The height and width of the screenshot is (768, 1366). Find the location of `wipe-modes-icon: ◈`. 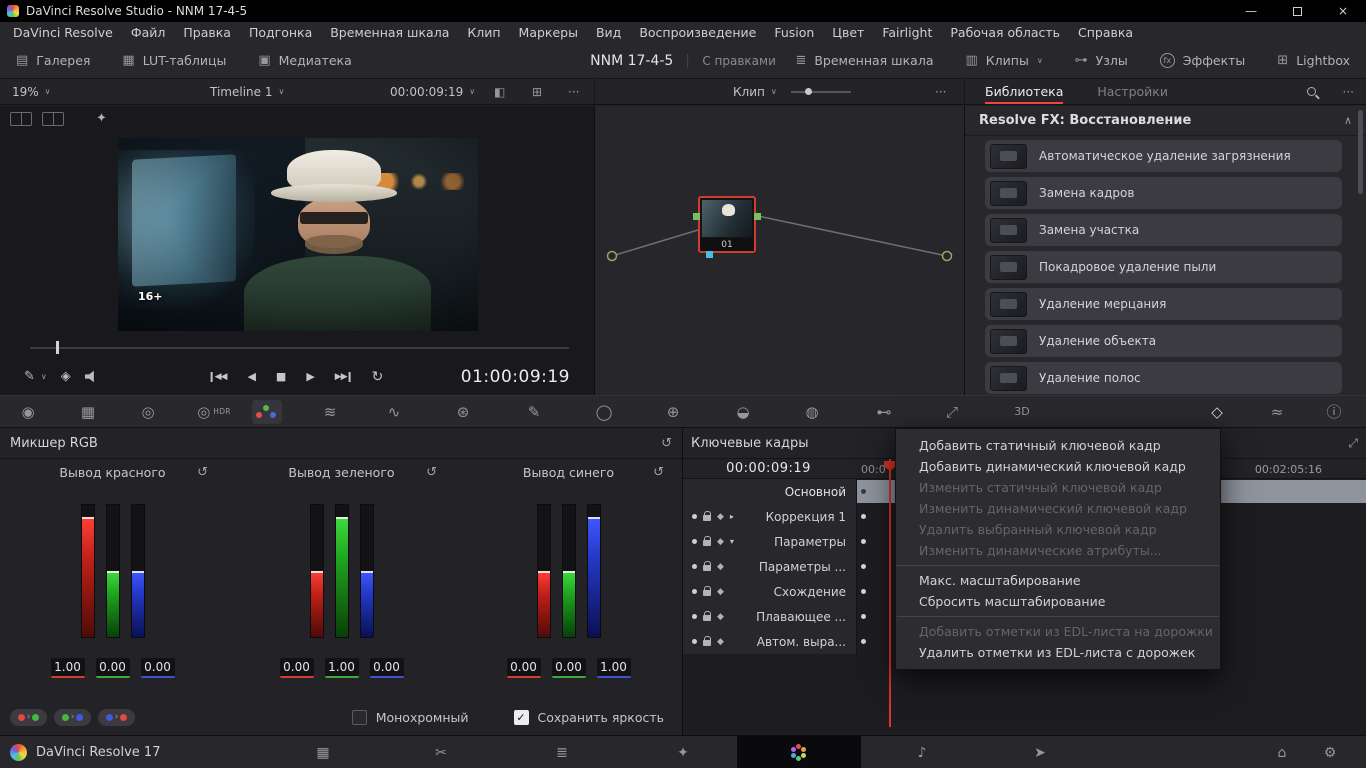

wipe-modes-icon: ◈ is located at coordinates (66, 376).